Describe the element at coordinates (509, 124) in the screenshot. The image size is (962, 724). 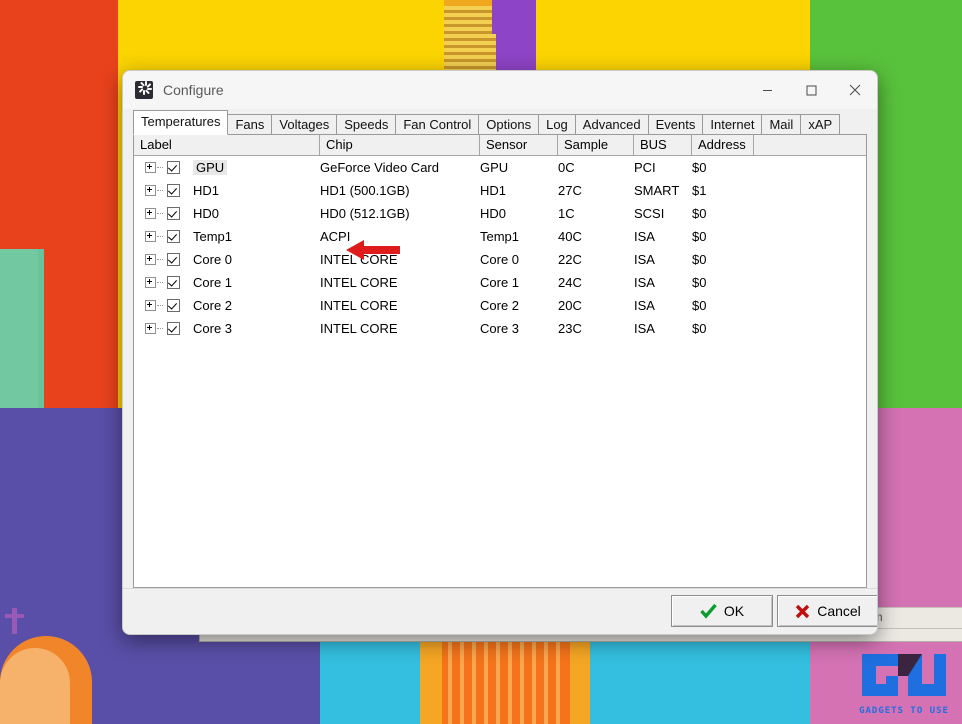
I see `tab-options: Options` at that location.